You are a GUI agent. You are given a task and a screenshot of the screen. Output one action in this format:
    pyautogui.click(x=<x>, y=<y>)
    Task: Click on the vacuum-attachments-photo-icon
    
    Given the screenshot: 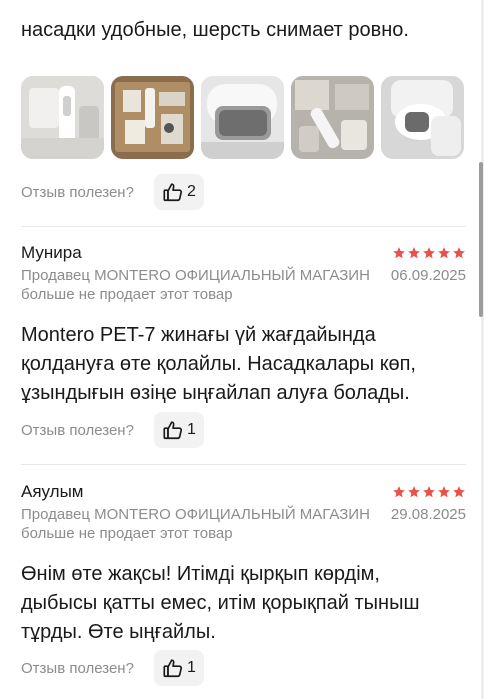 What is the action you would take?
    pyautogui.click(x=332, y=117)
    